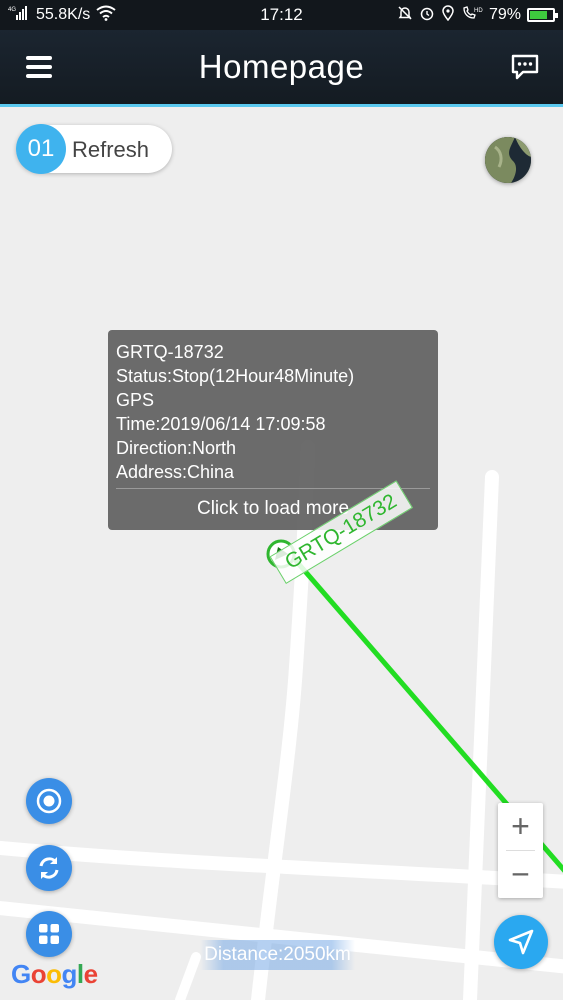 This screenshot has width=563, height=1000. I want to click on zoom-control: + −, so click(520, 850).